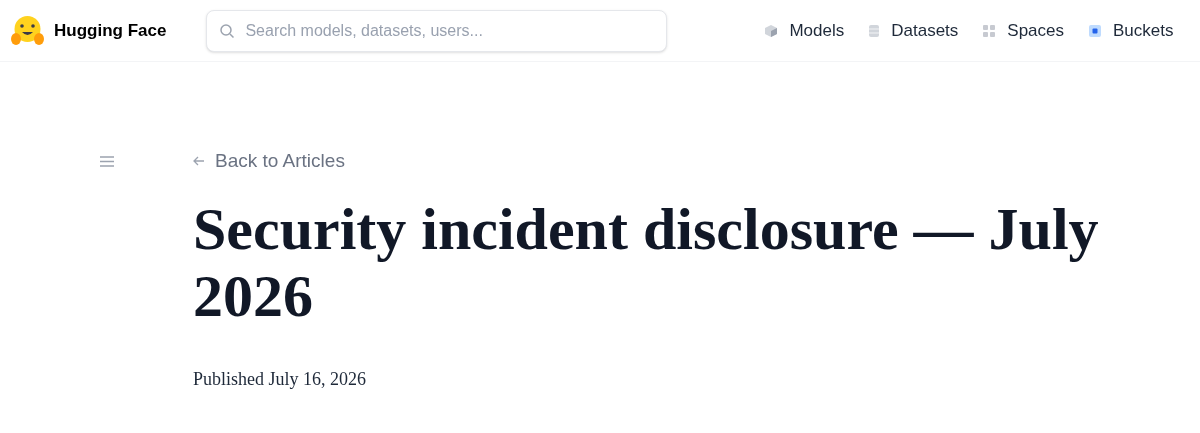  I want to click on nav-link: Buckets, so click(1131, 30).